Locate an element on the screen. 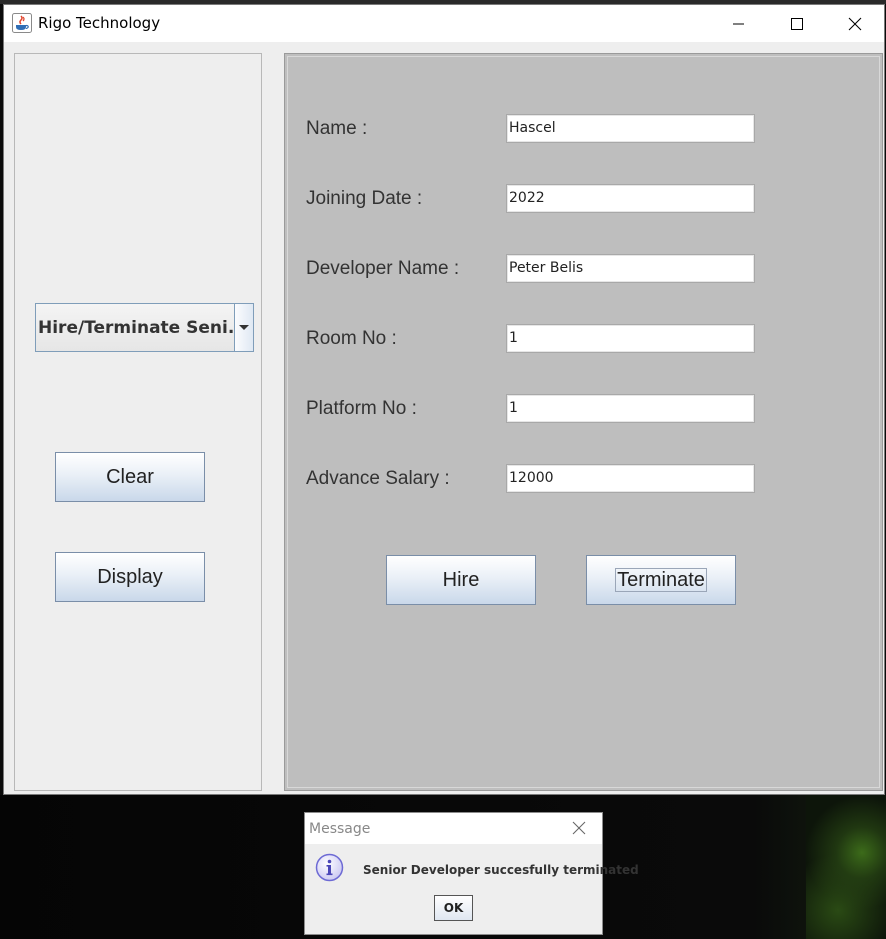 The image size is (886, 939). dialog-close-button is located at coordinates (579, 828).